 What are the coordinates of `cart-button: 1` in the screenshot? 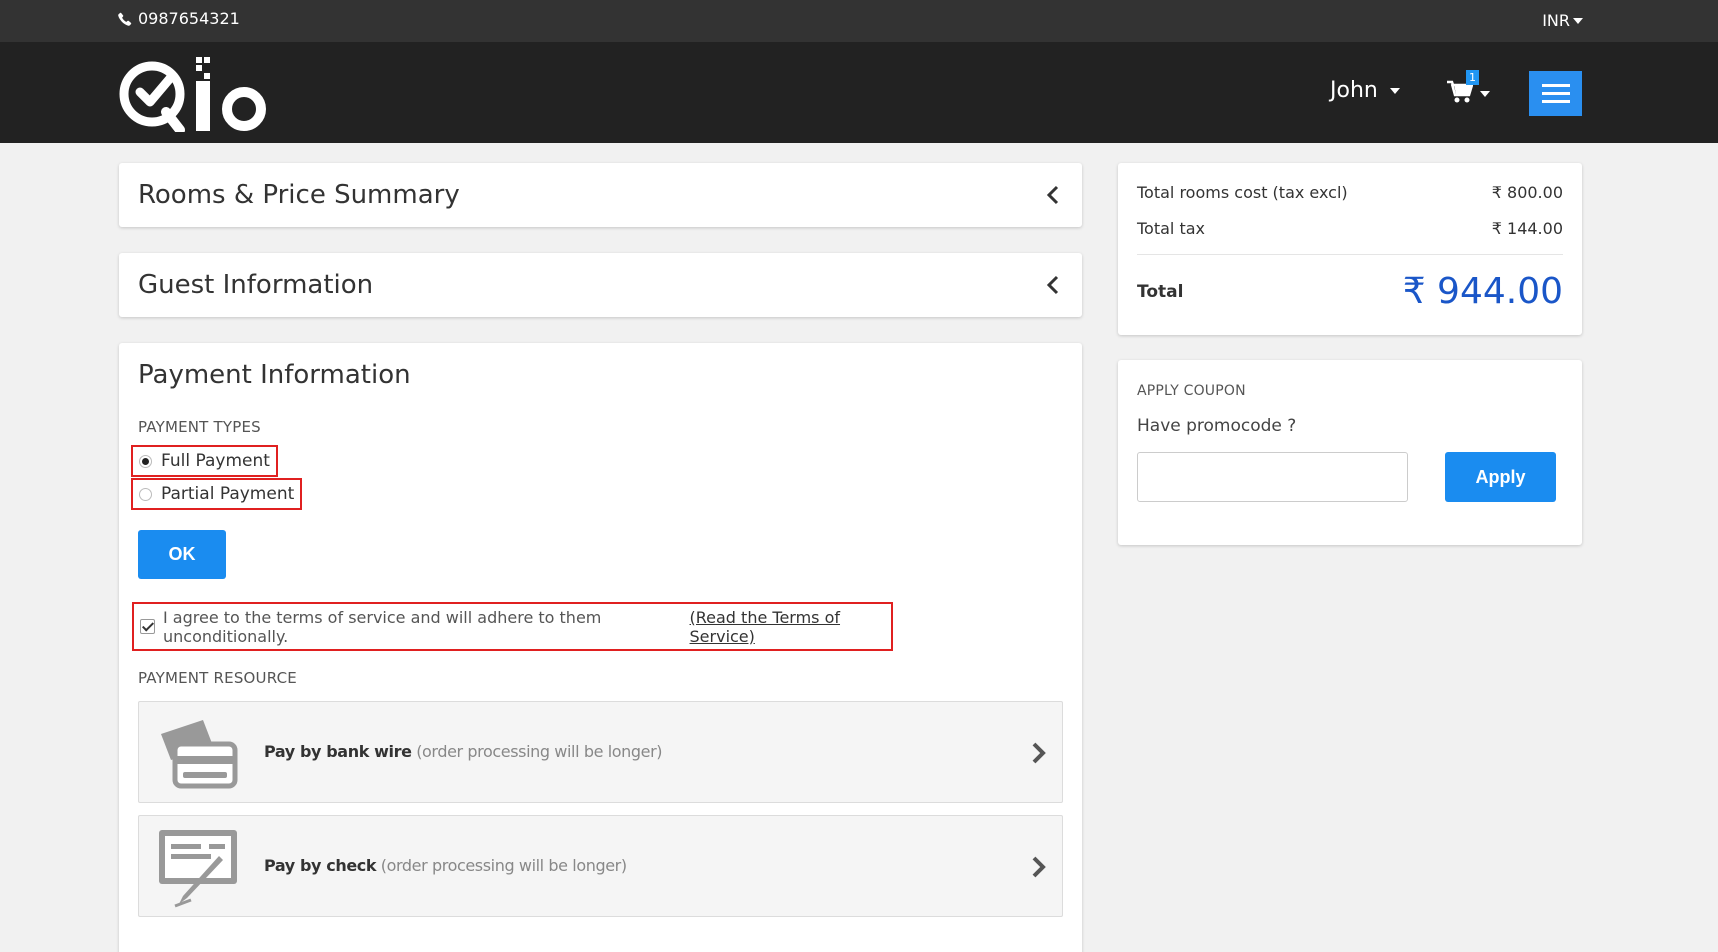 It's located at (1470, 91).